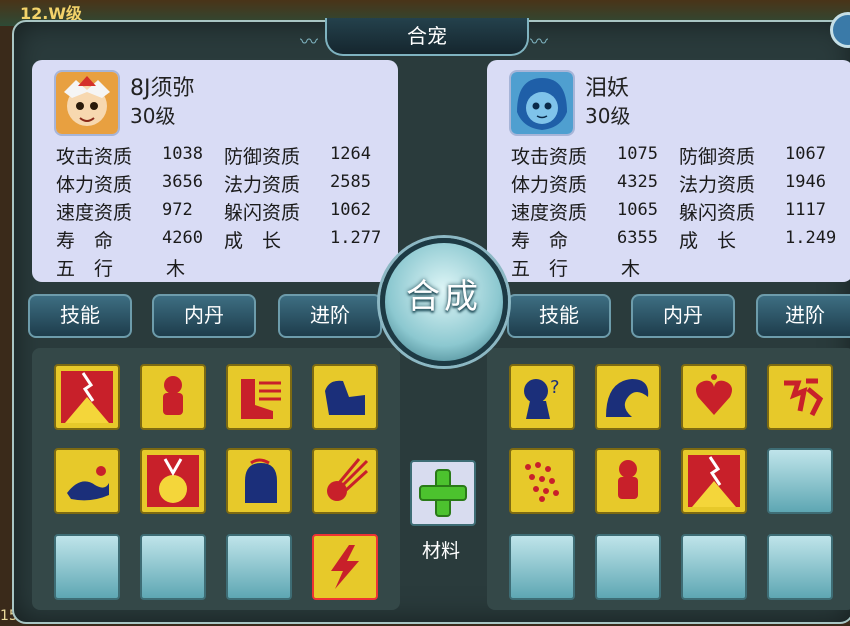  What do you see at coordinates (309, 42) in the screenshot?
I see `title-left-ornament: 〰` at bounding box center [309, 42].